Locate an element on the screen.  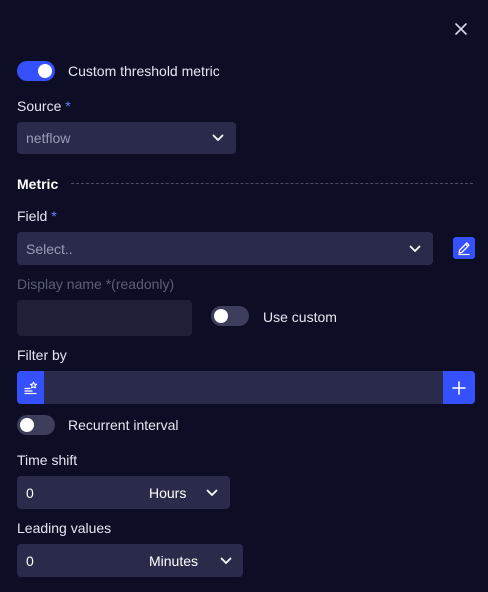
time-shift-value: 0 is located at coordinates (30, 493).